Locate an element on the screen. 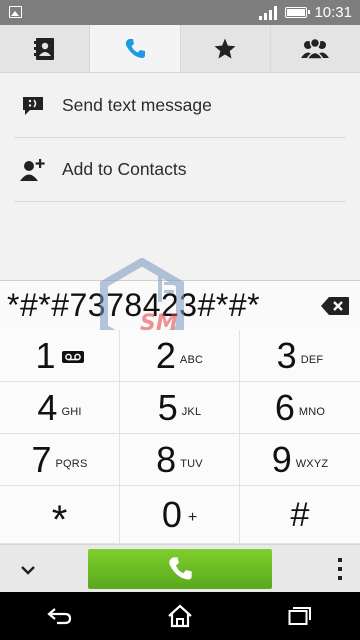  battery-icon is located at coordinates (297, 12).